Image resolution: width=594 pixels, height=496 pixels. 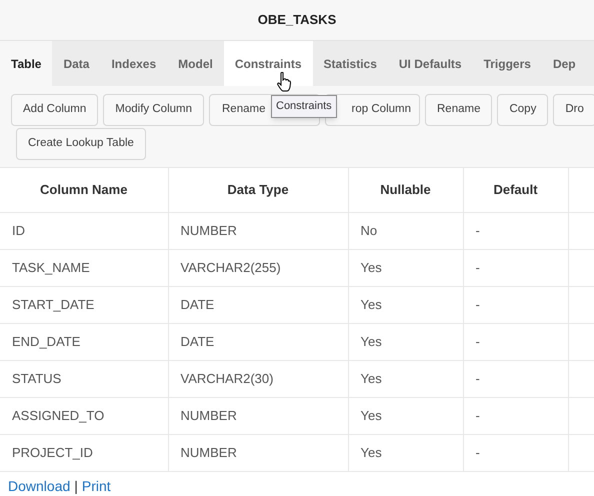 I want to click on tab: Statistics, so click(x=350, y=63).